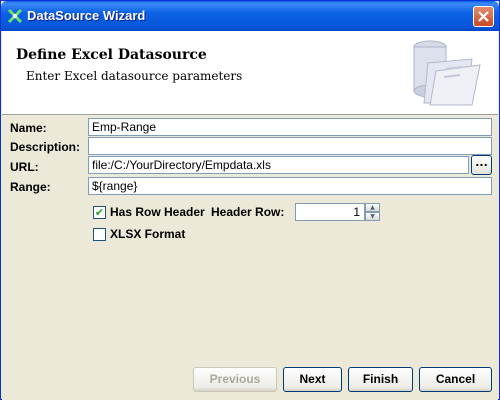 The width and height of the screenshot is (500, 400). Describe the element at coordinates (99, 234) in the screenshot. I see `xlsx-format-checkbox` at that location.